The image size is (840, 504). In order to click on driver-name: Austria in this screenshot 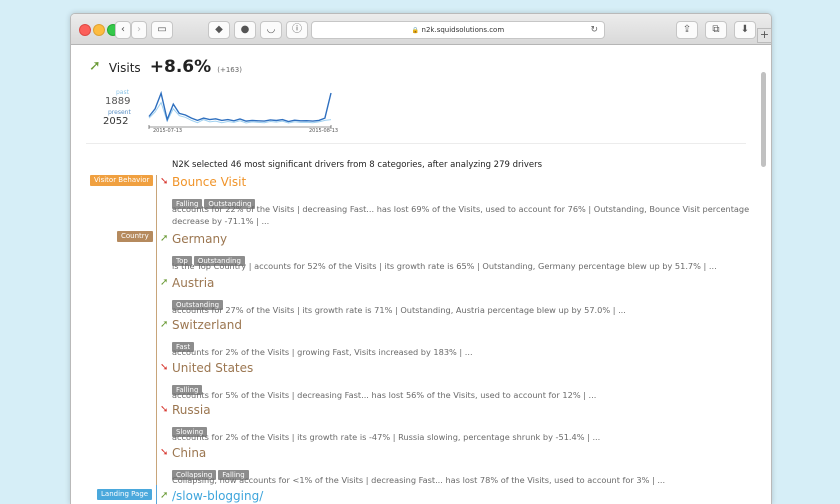, I will do `click(461, 283)`.